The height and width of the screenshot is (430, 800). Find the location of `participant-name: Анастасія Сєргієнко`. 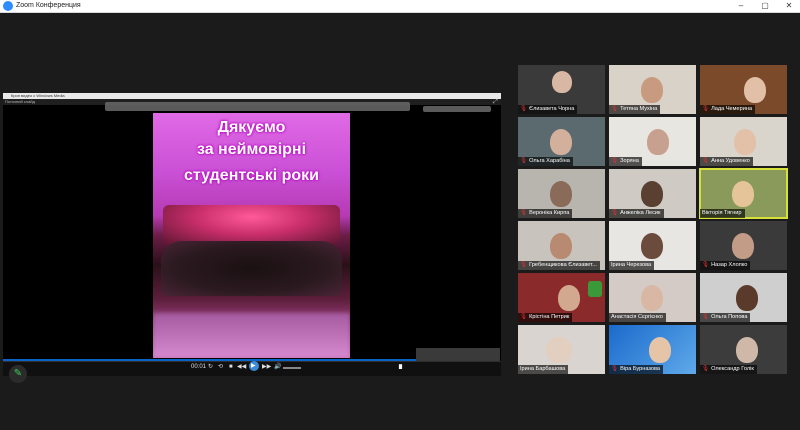

participant-name: Анастасія Сєргієнко is located at coordinates (637, 317).